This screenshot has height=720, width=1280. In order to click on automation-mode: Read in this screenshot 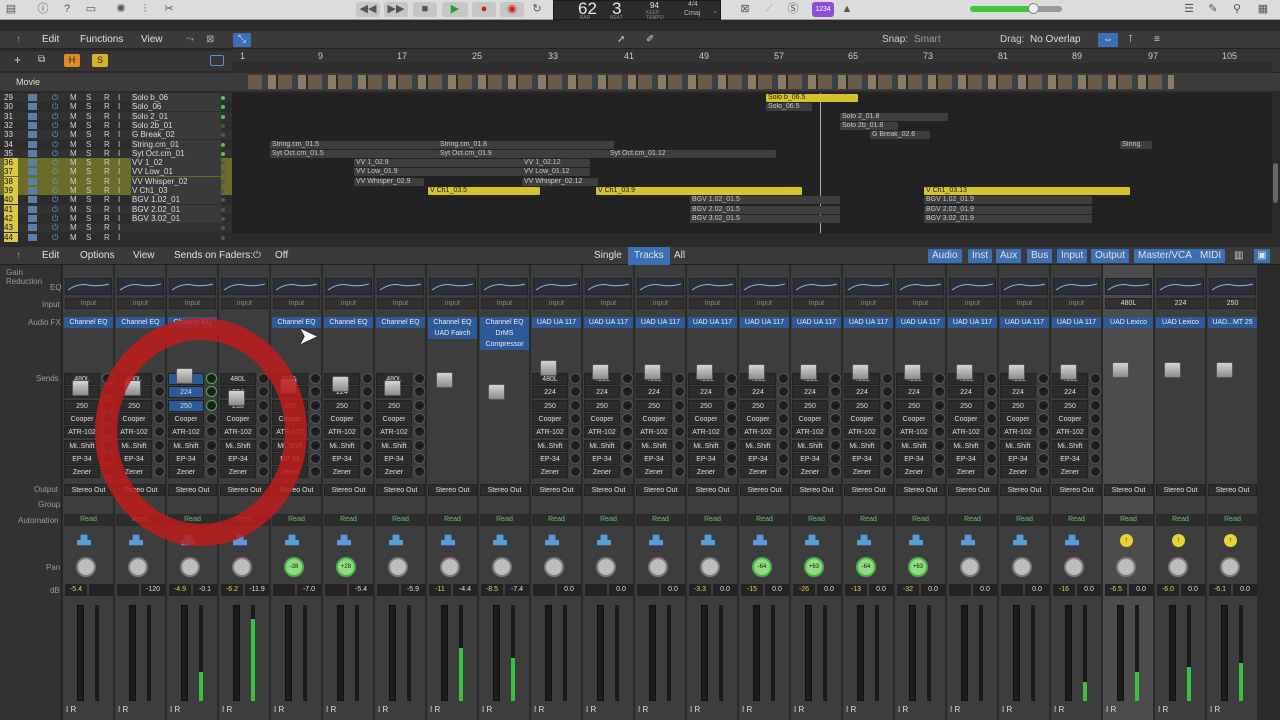, I will do `click(452, 520)`.